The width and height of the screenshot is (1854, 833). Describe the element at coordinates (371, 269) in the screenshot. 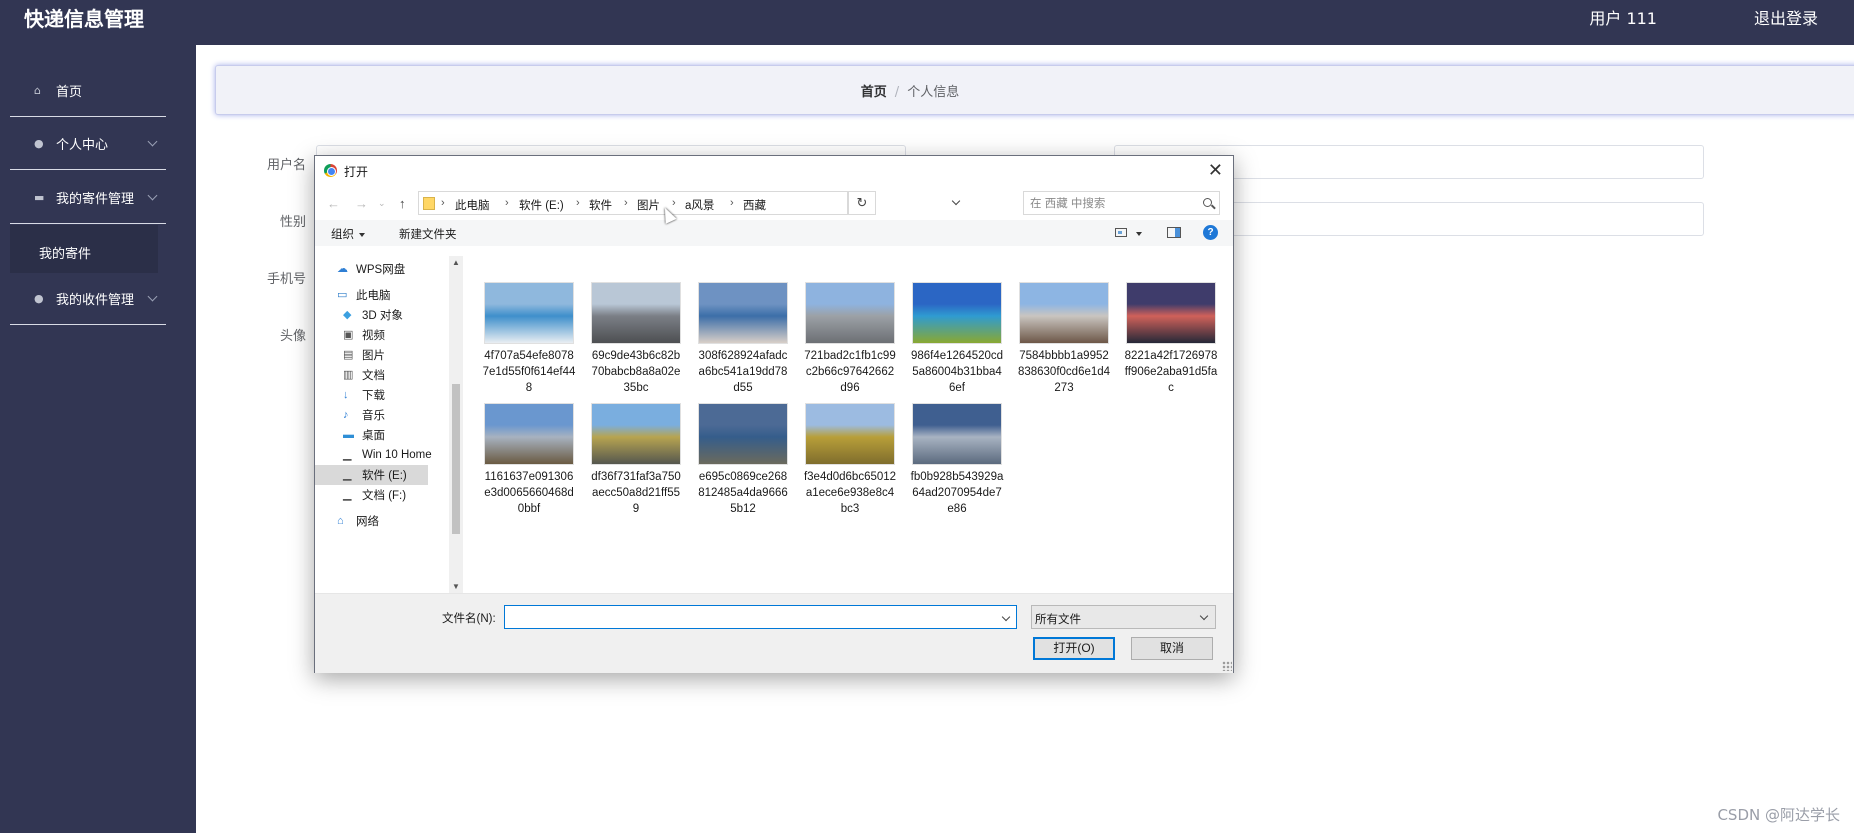

I see `nav-item: ☁ WPS网盘` at that location.